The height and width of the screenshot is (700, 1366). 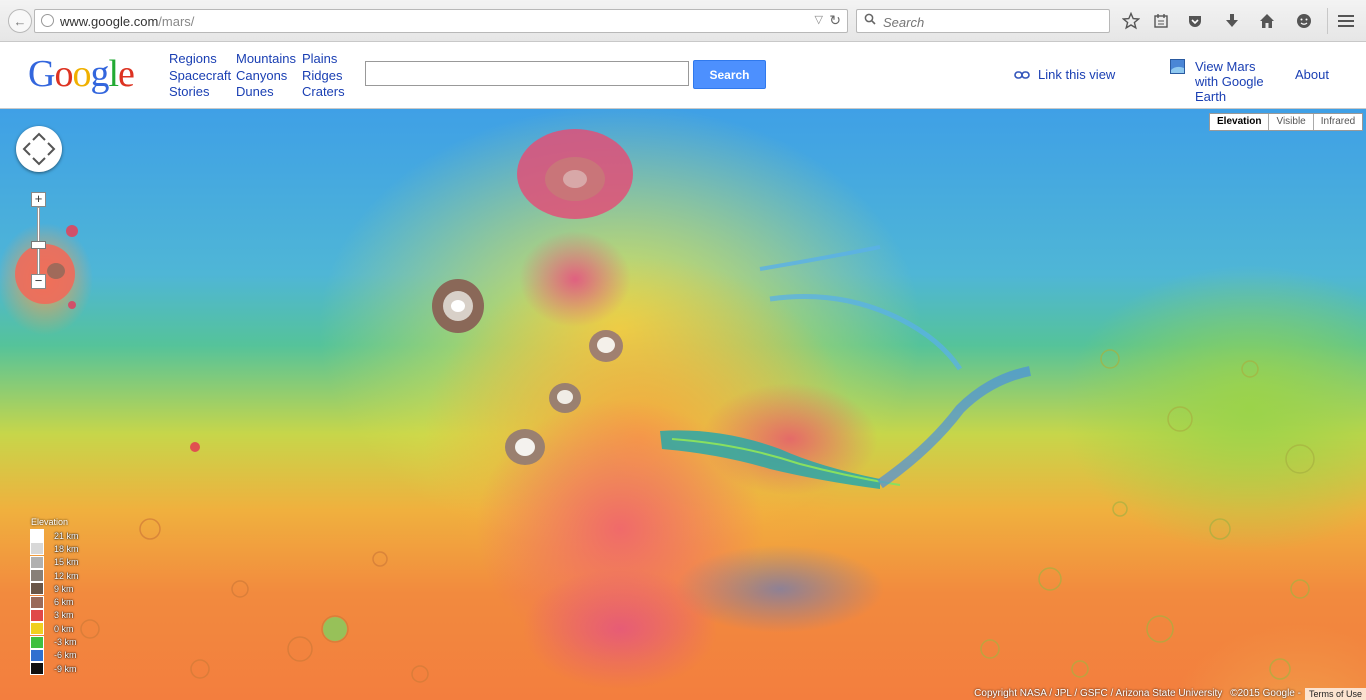 I want to click on legend-label: 3 km, so click(x=64, y=615).